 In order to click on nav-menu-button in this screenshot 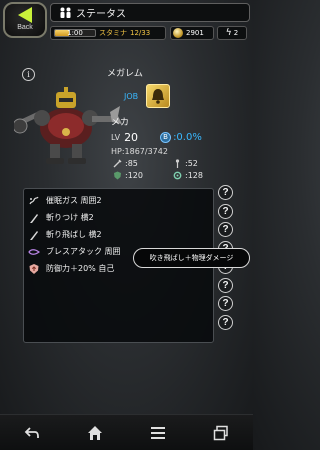, I will do `click(158, 433)`.